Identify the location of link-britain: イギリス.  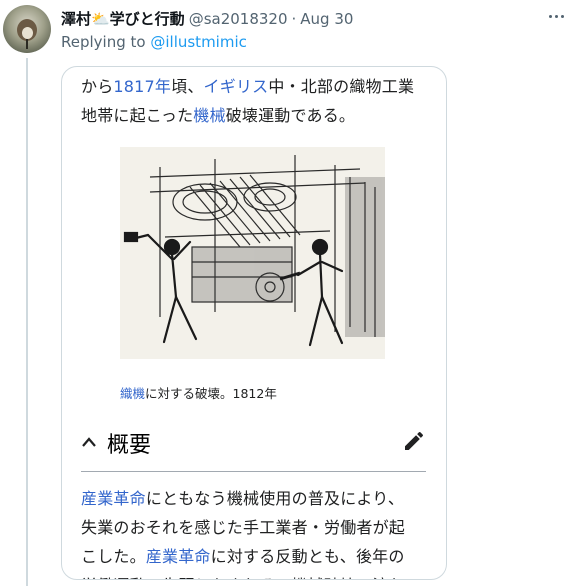
(236, 86).